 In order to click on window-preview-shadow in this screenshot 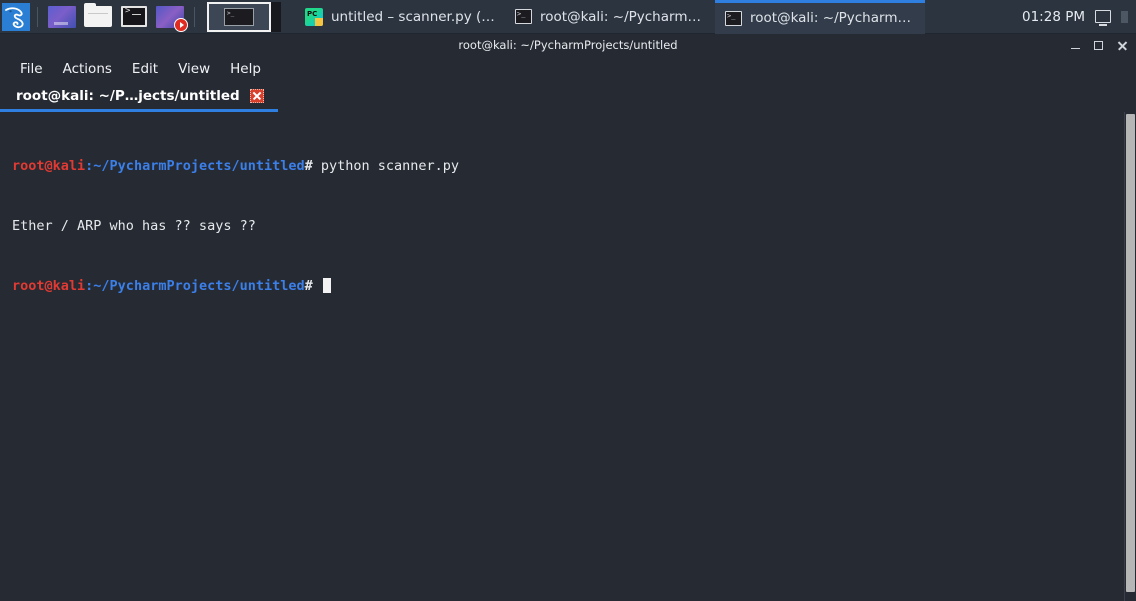, I will do `click(276, 16)`.